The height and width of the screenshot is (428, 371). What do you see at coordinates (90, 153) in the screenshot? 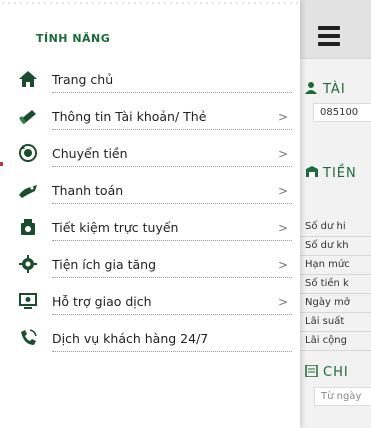
I see `sidebar-item-label: Chuyển tiền` at bounding box center [90, 153].